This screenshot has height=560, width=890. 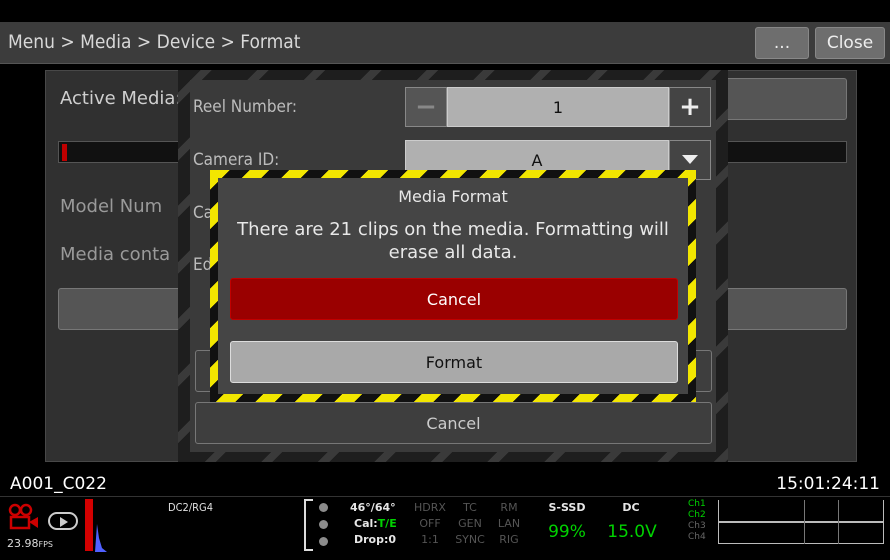 I want to click on model-number-label: Model Num, so click(x=111, y=206).